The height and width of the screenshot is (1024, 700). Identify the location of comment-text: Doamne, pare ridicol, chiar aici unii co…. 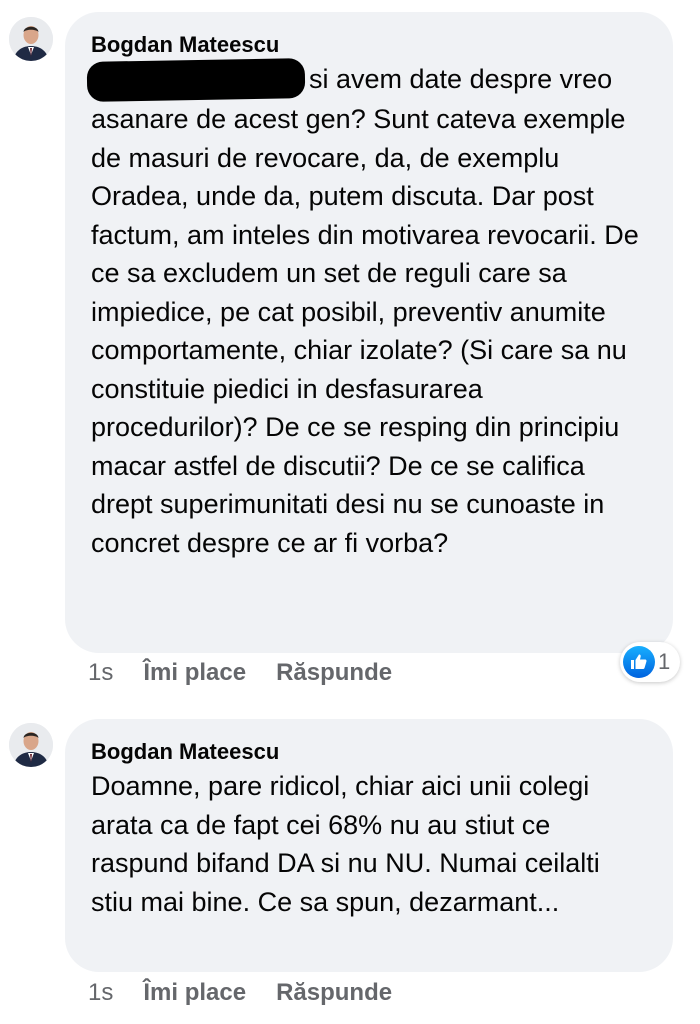
(345, 844).